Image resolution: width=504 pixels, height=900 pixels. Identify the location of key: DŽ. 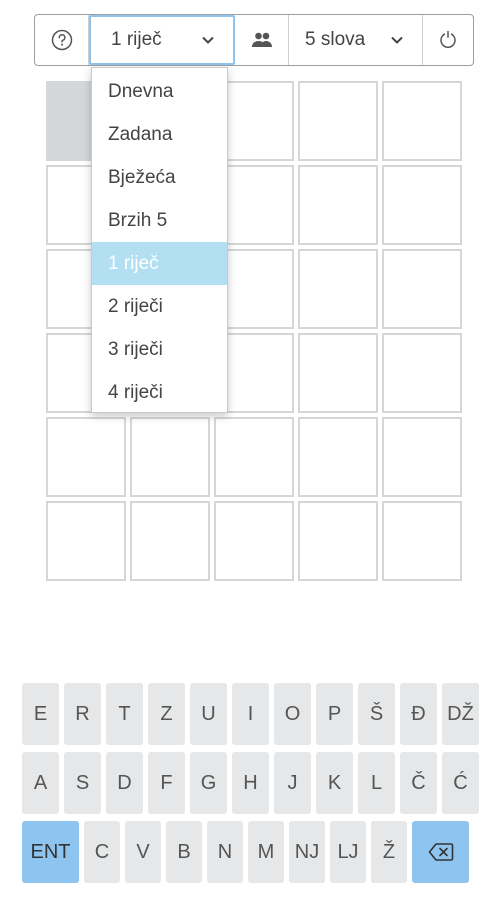
(460, 714).